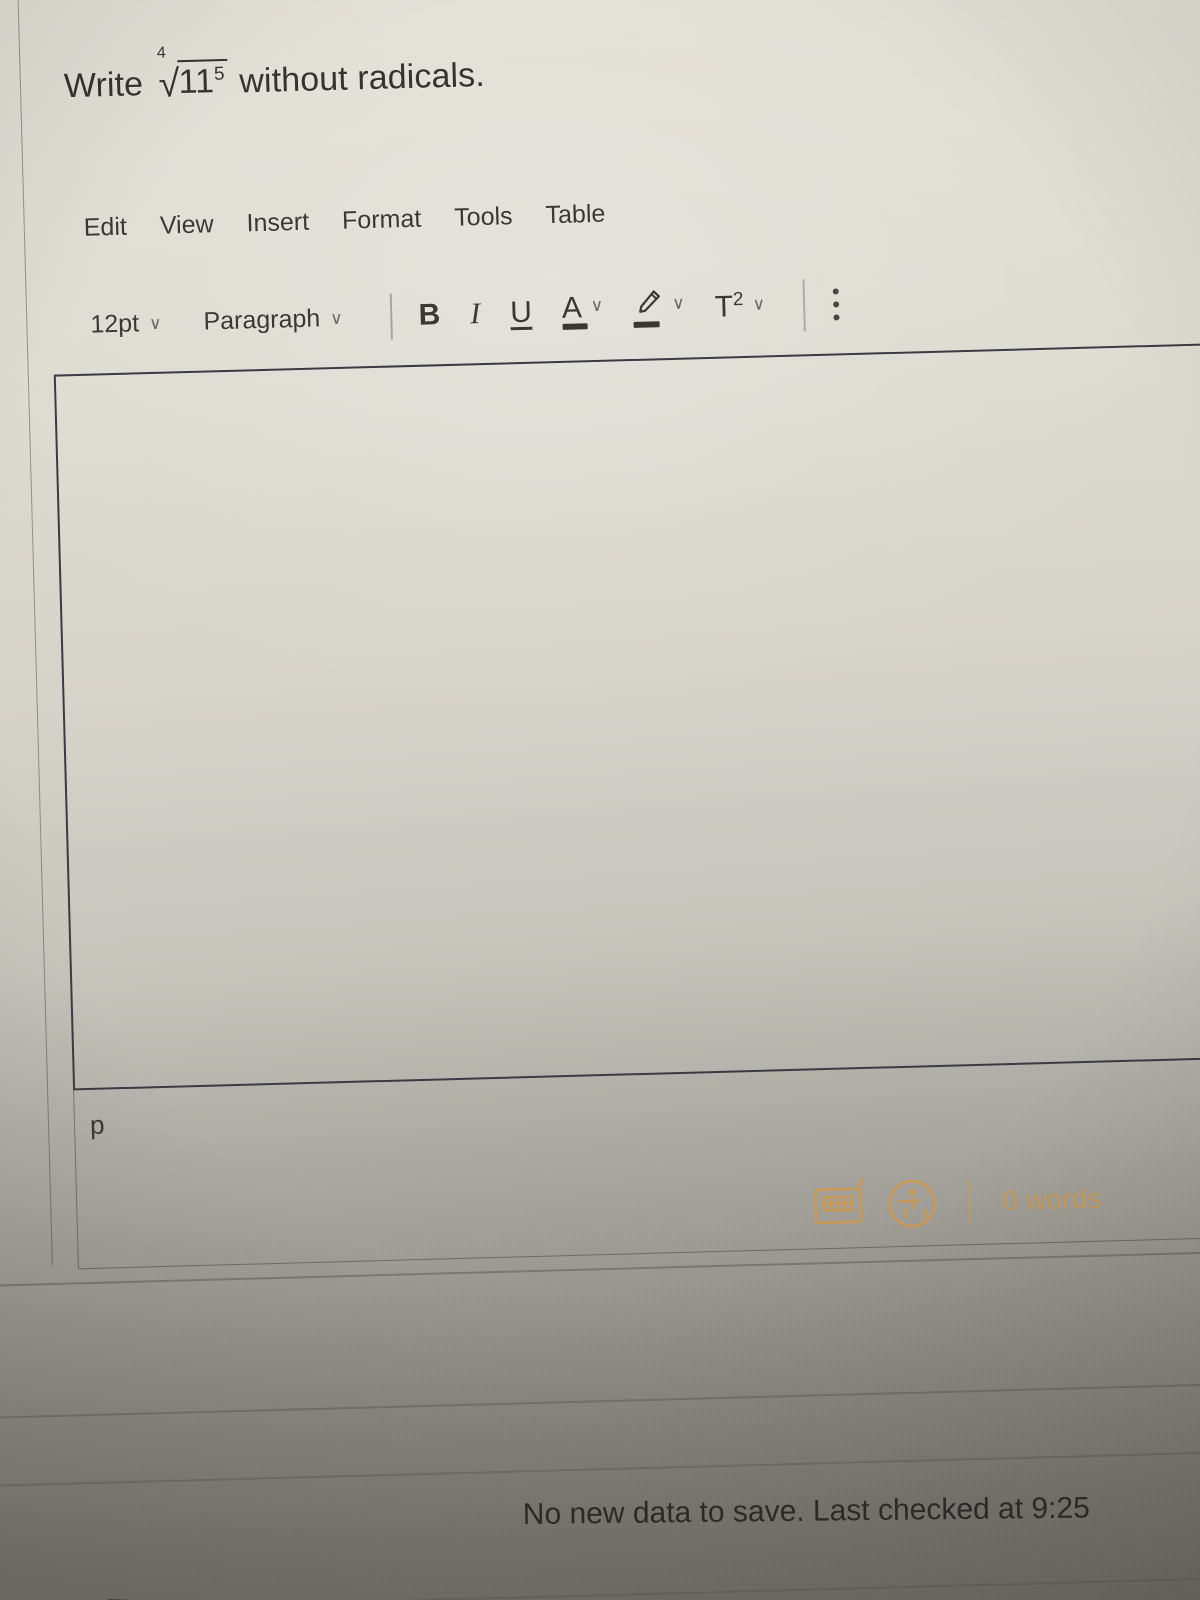 Image resolution: width=1200 pixels, height=1600 pixels. I want to click on word-count: 0 words, so click(1052, 1200).